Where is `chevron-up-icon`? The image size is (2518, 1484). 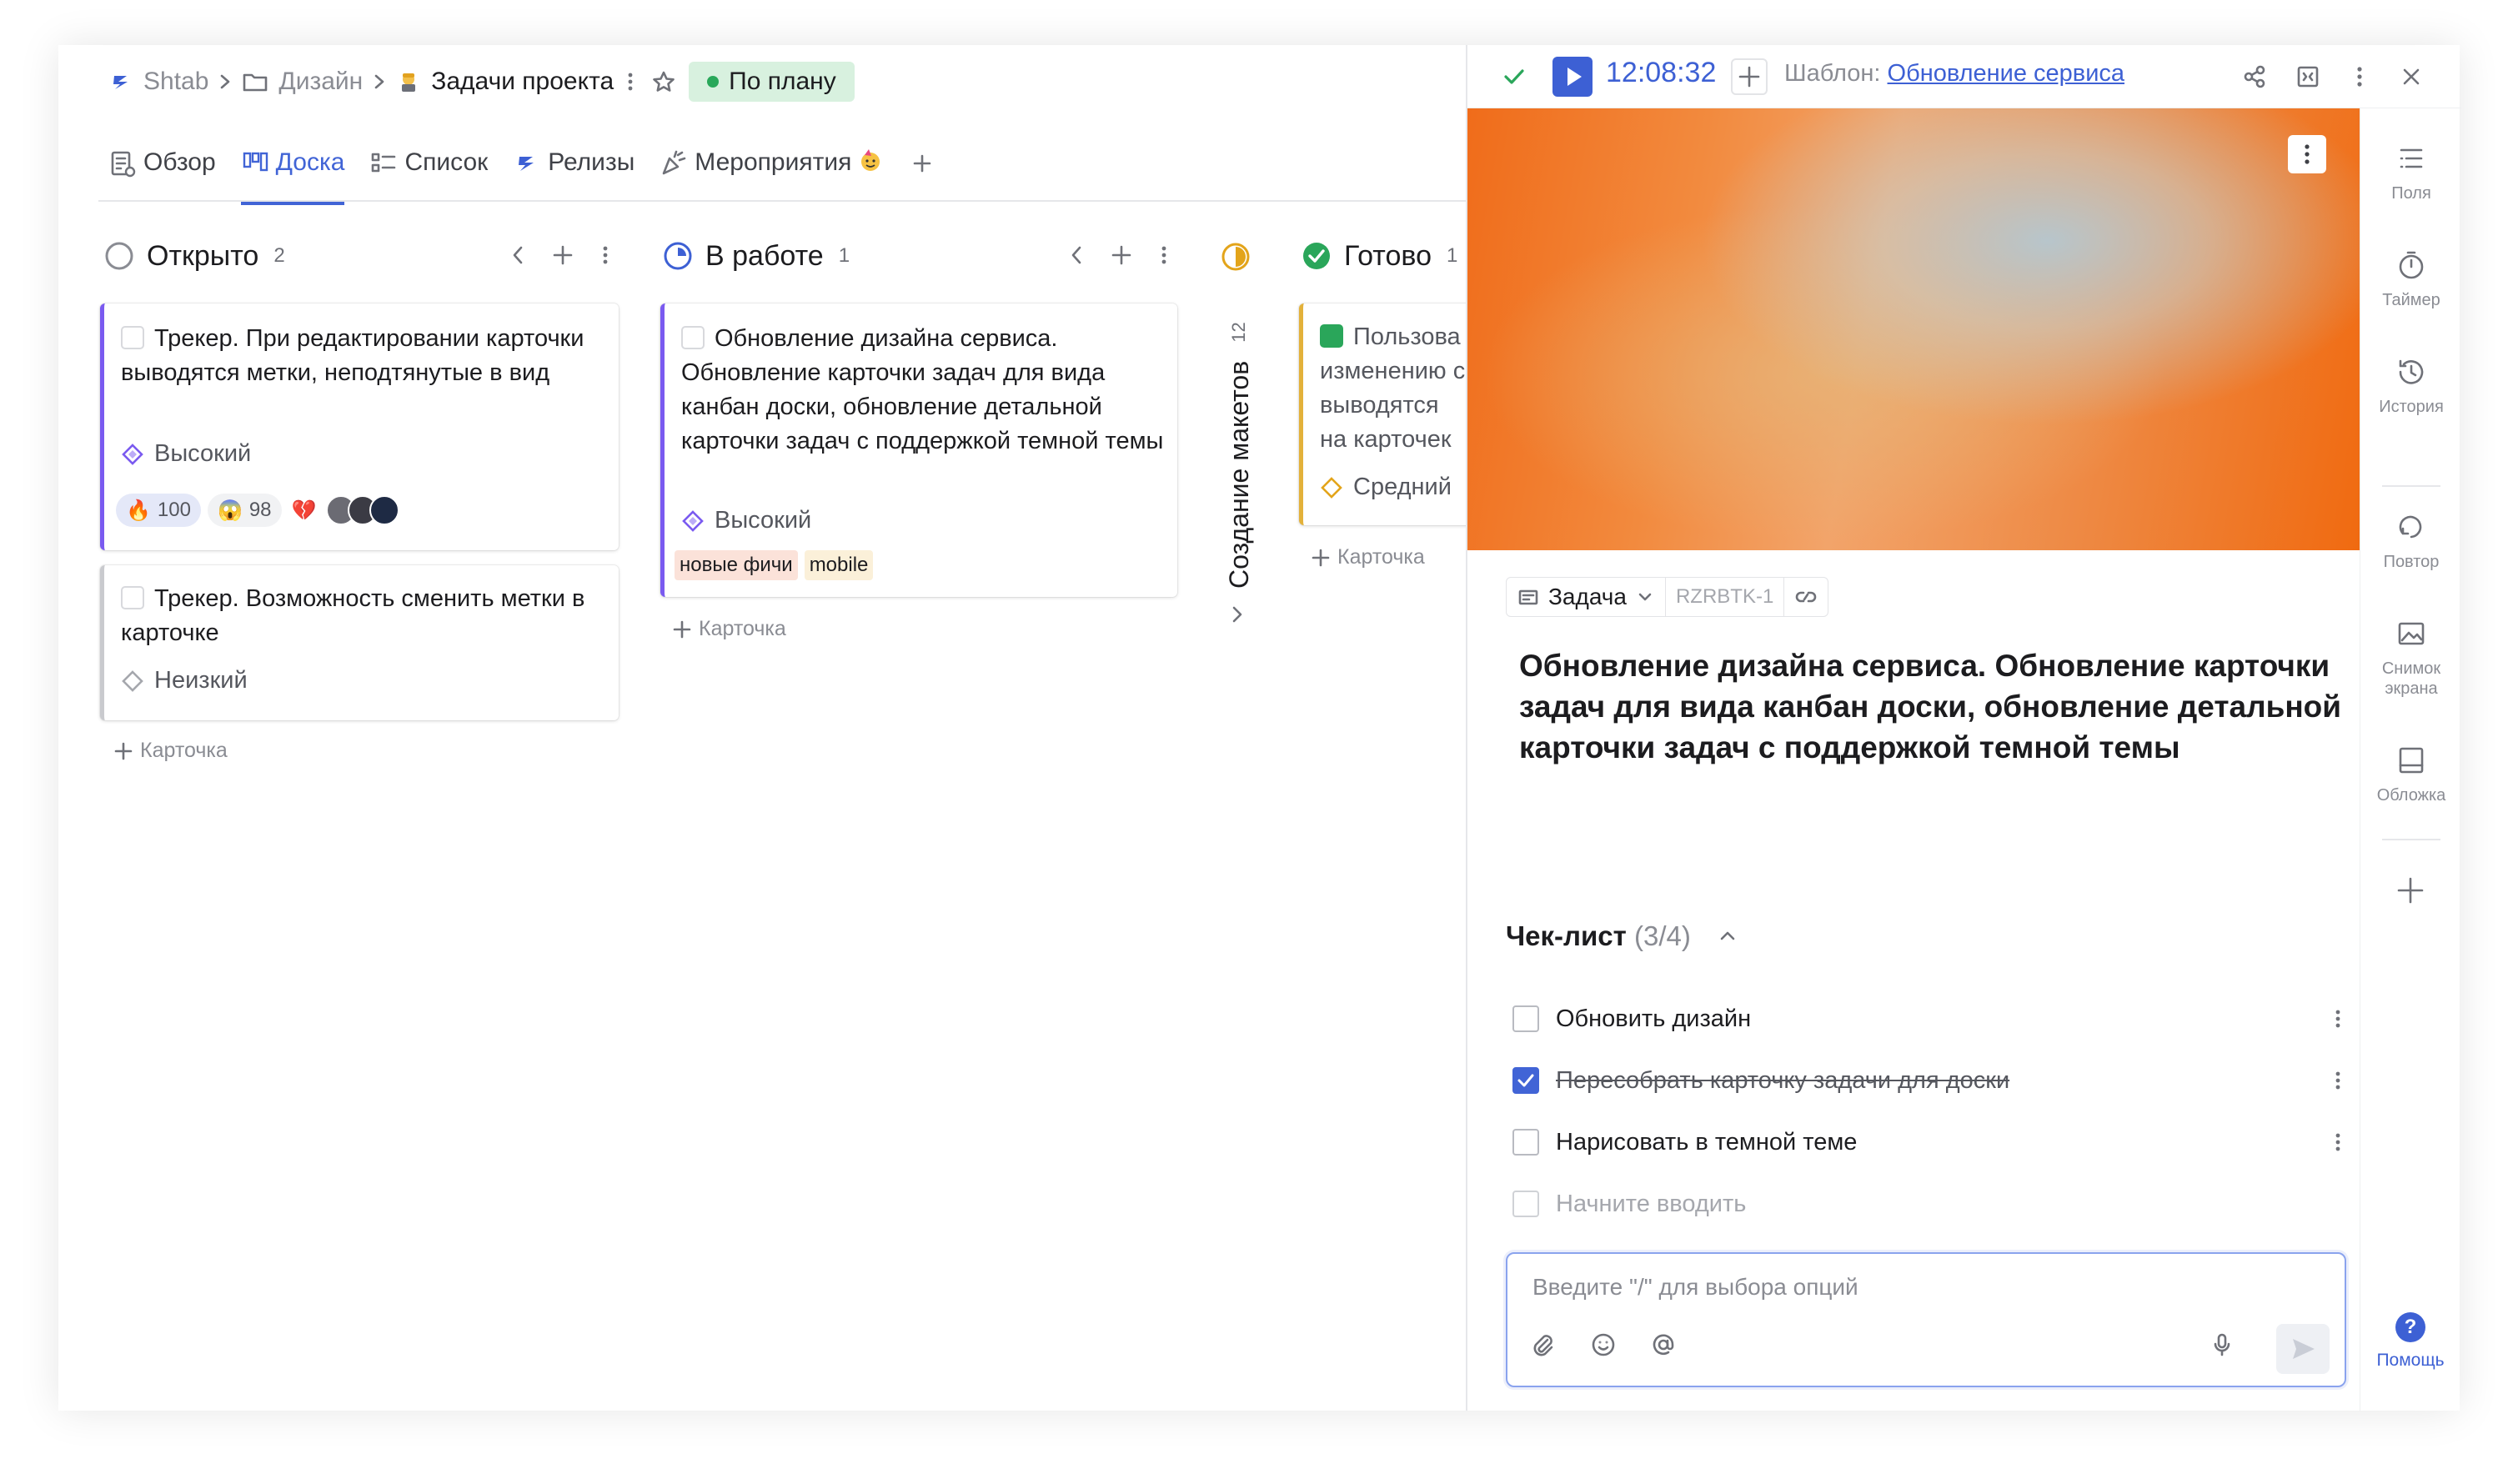
chevron-up-icon is located at coordinates (1728, 935).